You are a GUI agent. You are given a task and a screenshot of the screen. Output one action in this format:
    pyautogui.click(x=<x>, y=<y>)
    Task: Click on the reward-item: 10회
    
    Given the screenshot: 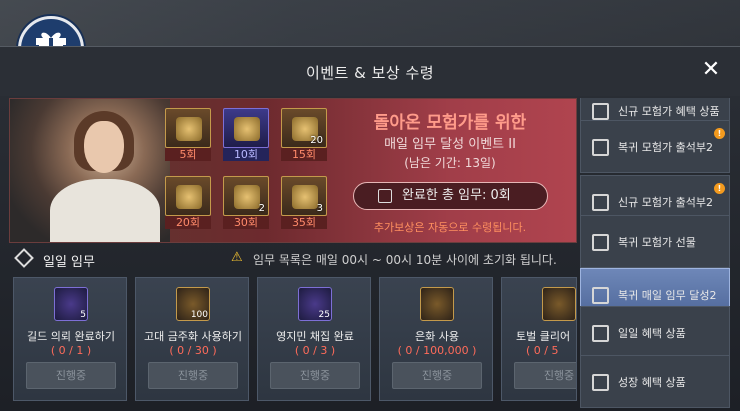 What is the action you would take?
    pyautogui.click(x=246, y=134)
    